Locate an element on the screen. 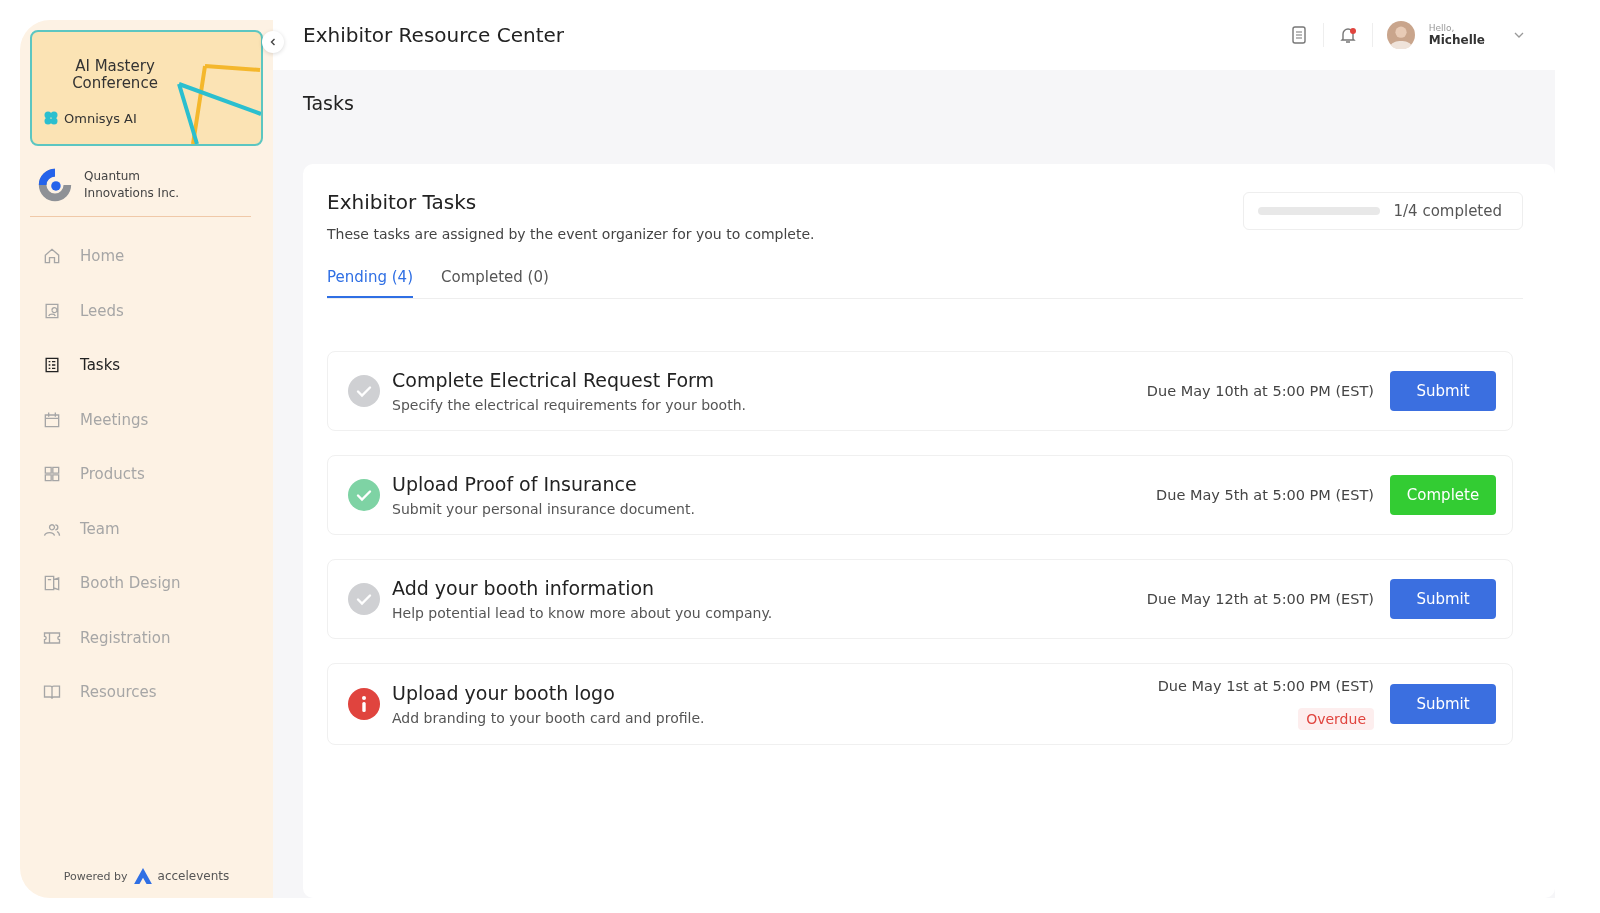  tab: Completed (0) is located at coordinates (495, 283).